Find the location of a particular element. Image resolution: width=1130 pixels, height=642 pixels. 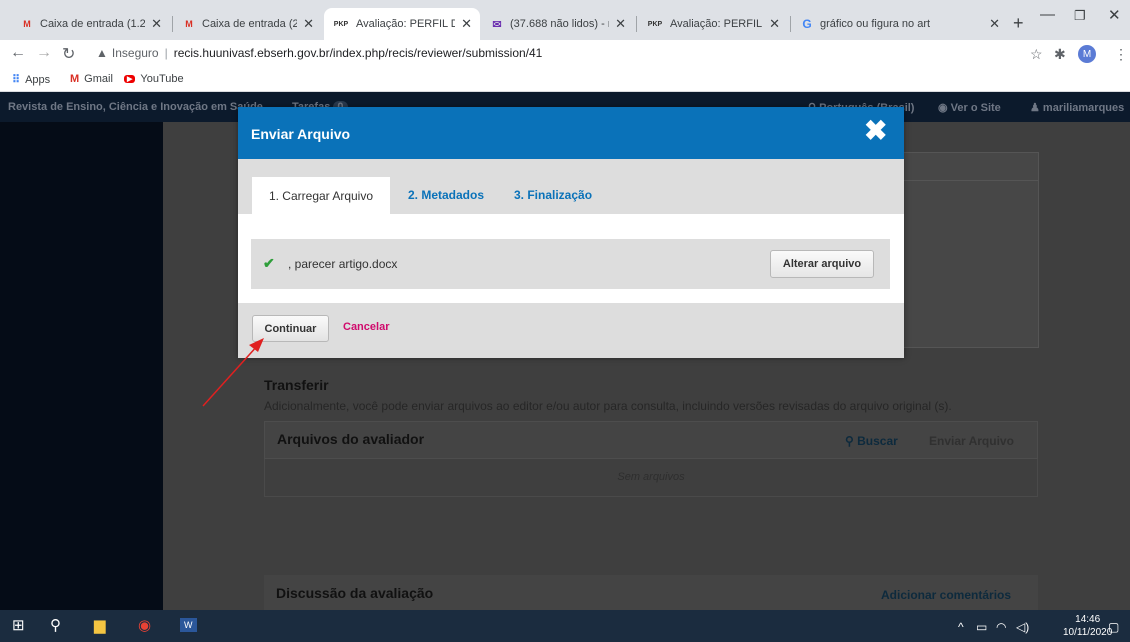

windows-start-icon: ⊞ is located at coordinates (18, 625).